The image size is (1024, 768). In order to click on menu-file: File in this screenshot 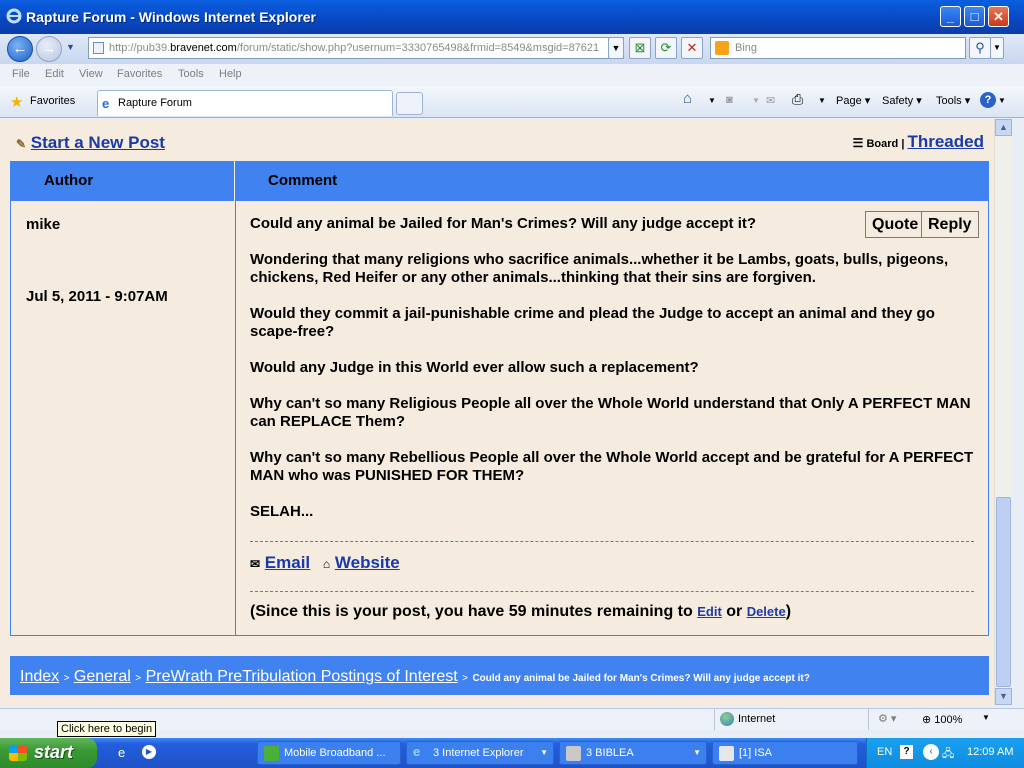, I will do `click(21, 74)`.